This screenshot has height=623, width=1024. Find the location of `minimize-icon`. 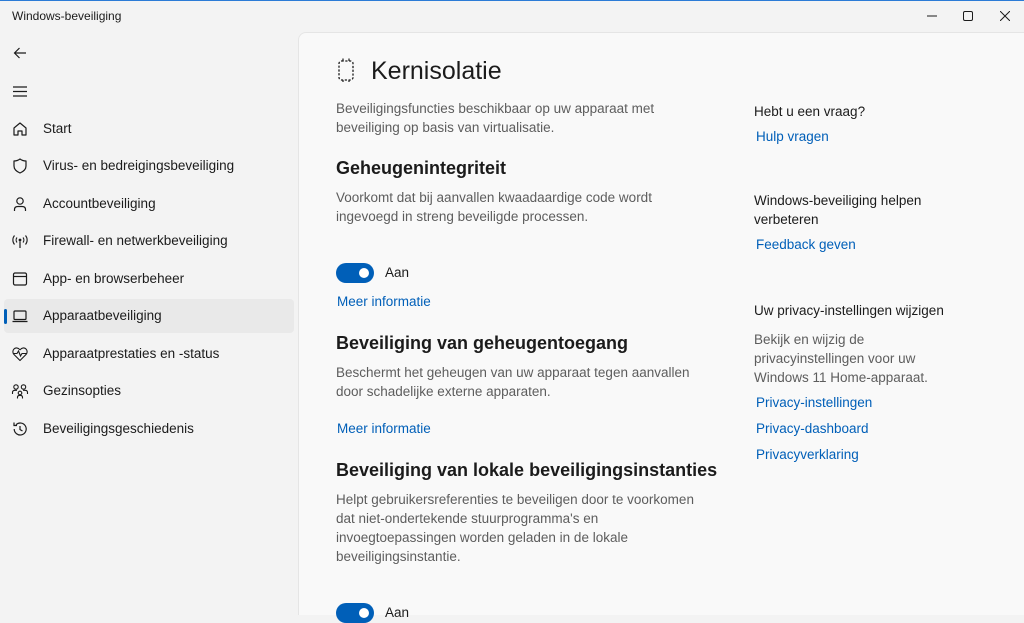

minimize-icon is located at coordinates (932, 16).